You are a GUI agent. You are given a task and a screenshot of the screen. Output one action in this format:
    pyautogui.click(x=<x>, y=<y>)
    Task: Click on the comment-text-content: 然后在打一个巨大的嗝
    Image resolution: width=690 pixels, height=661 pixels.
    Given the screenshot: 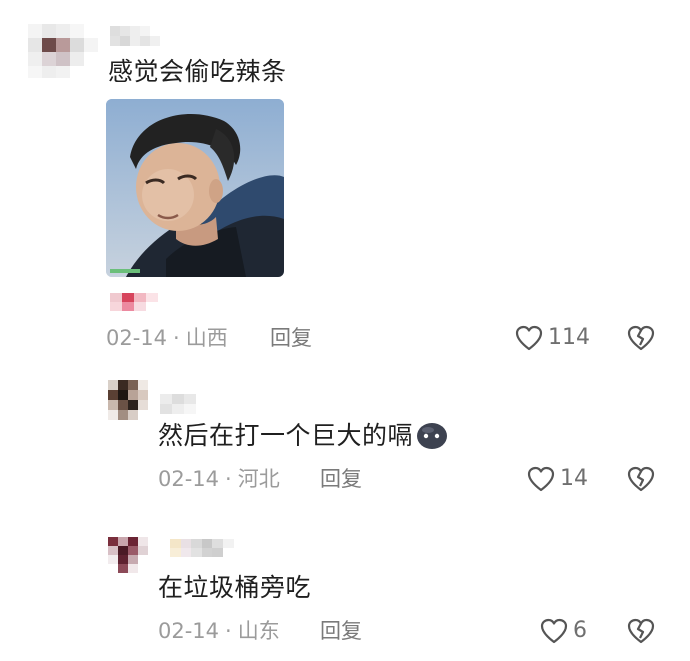 What is the action you would take?
    pyautogui.click(x=286, y=435)
    